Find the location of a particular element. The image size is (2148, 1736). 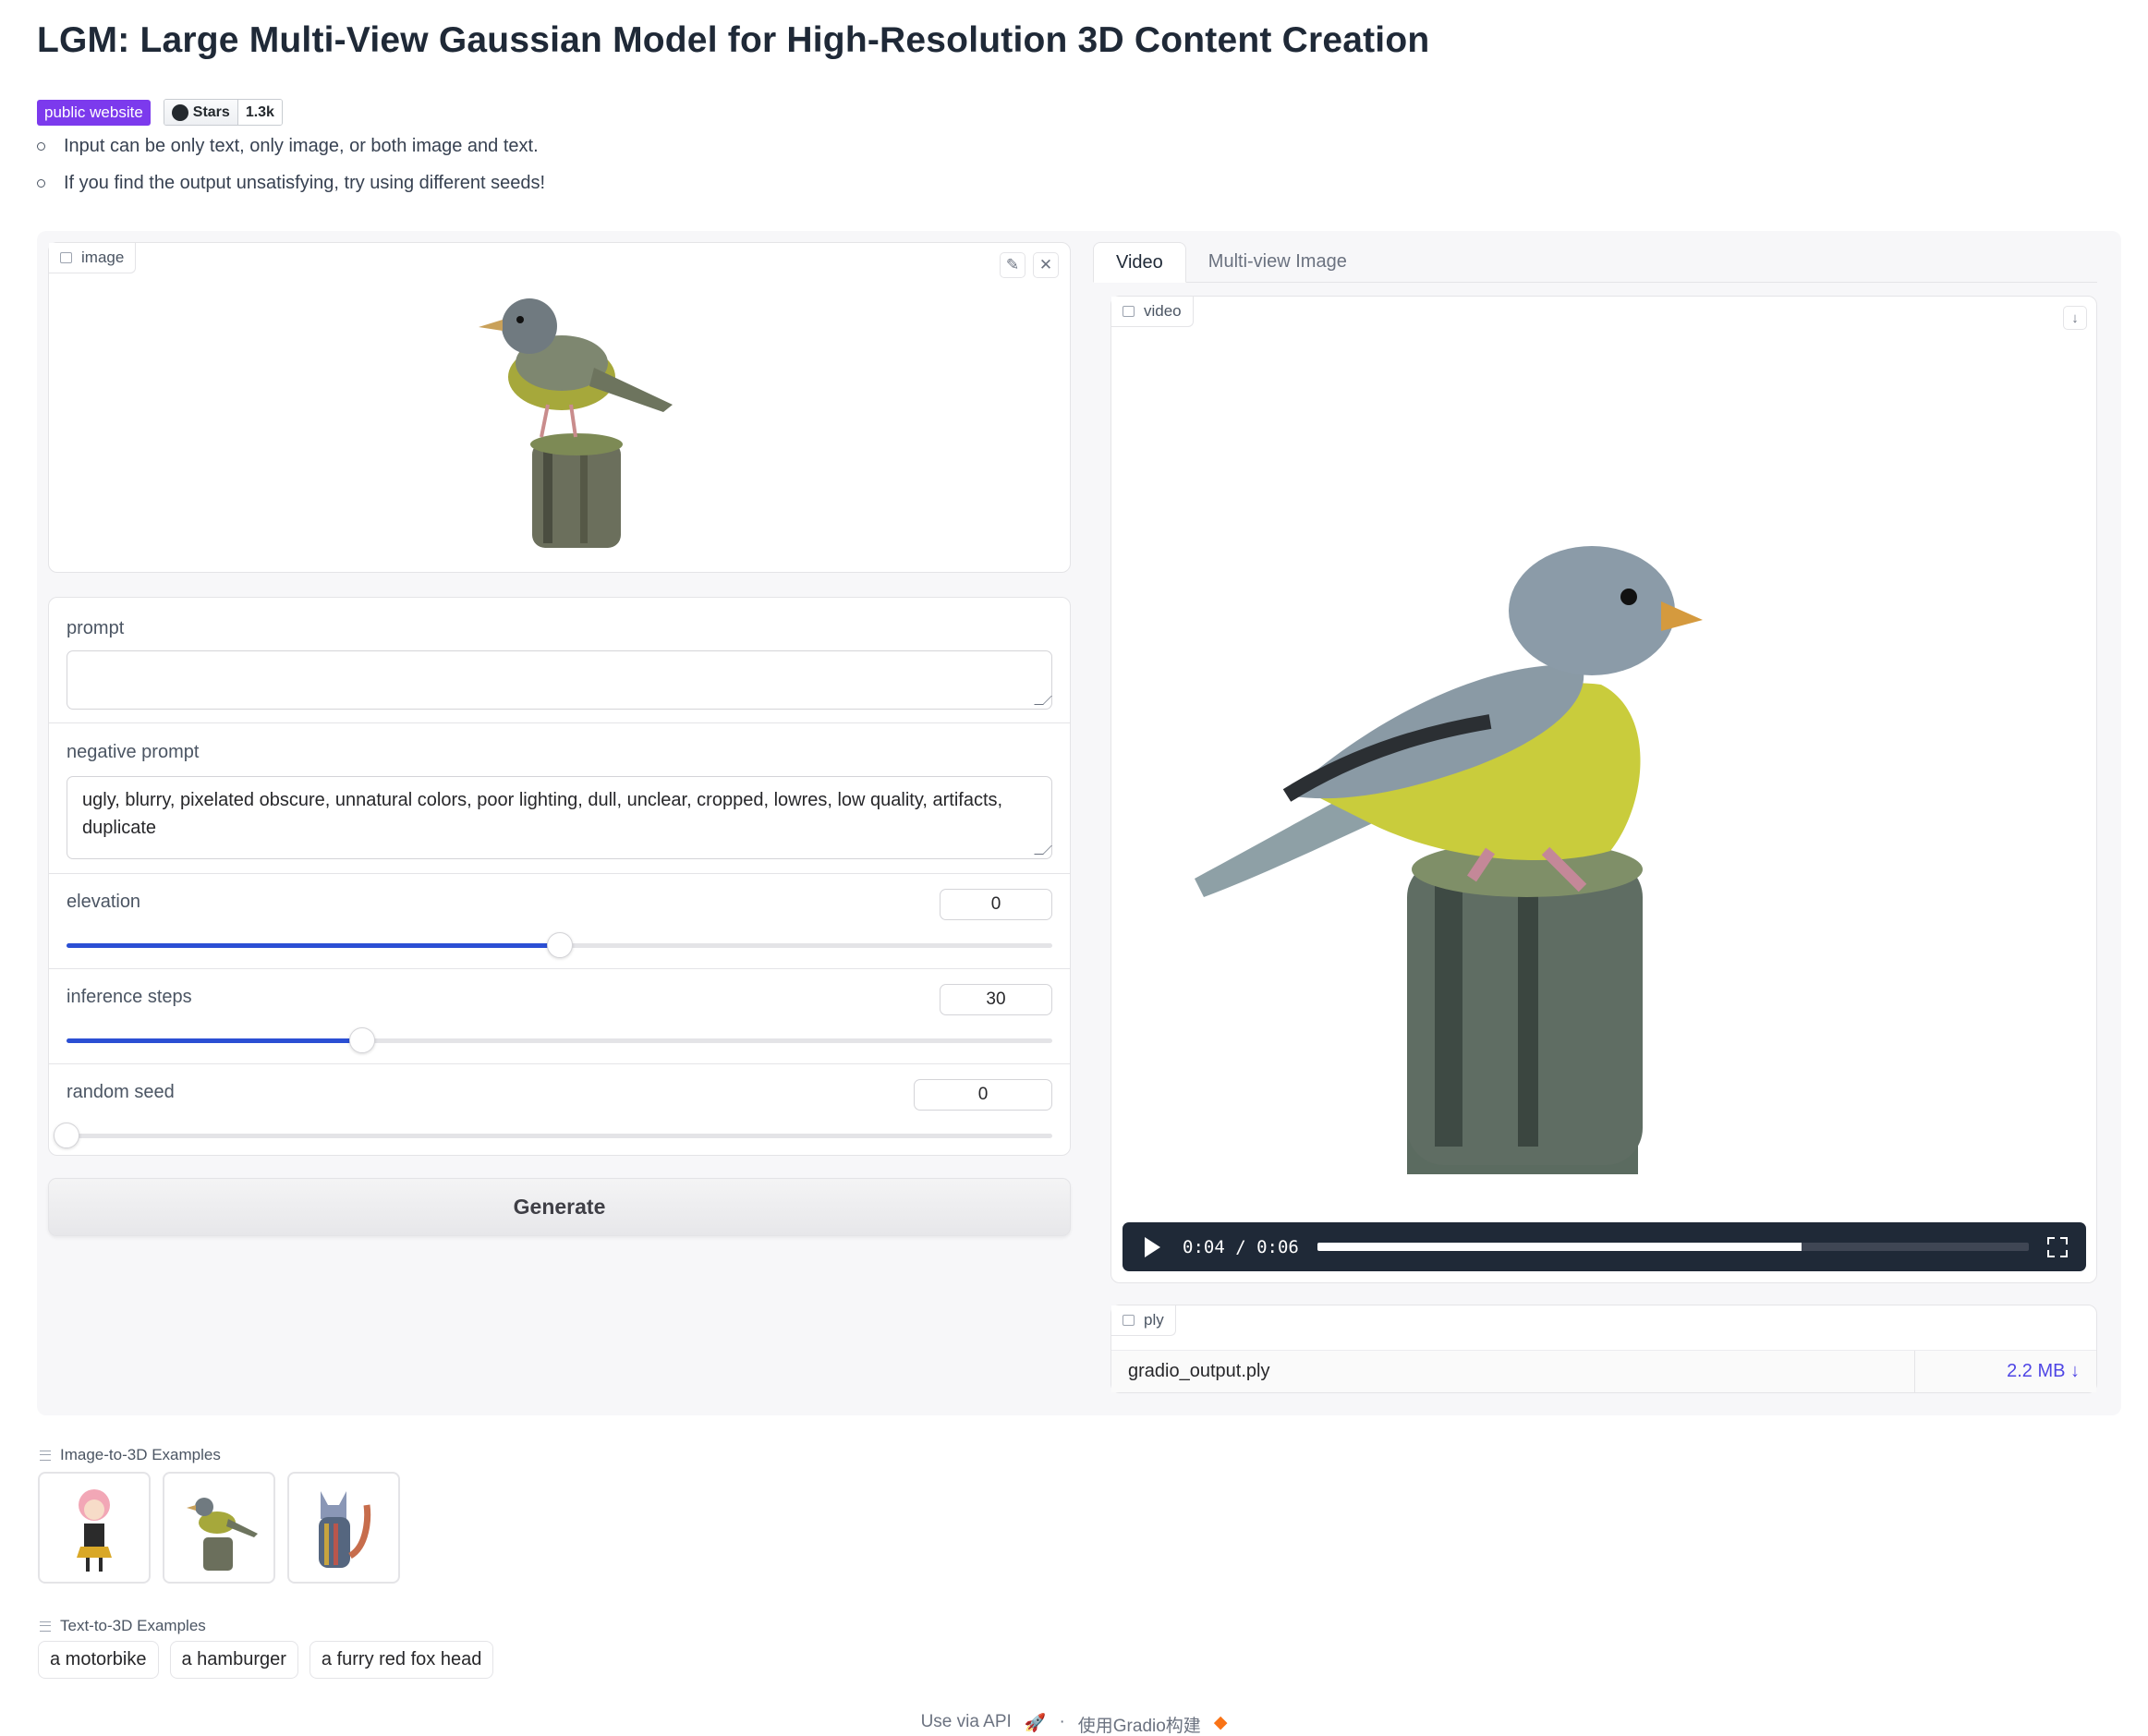

random-seed-label: random seed is located at coordinates (121, 1092).